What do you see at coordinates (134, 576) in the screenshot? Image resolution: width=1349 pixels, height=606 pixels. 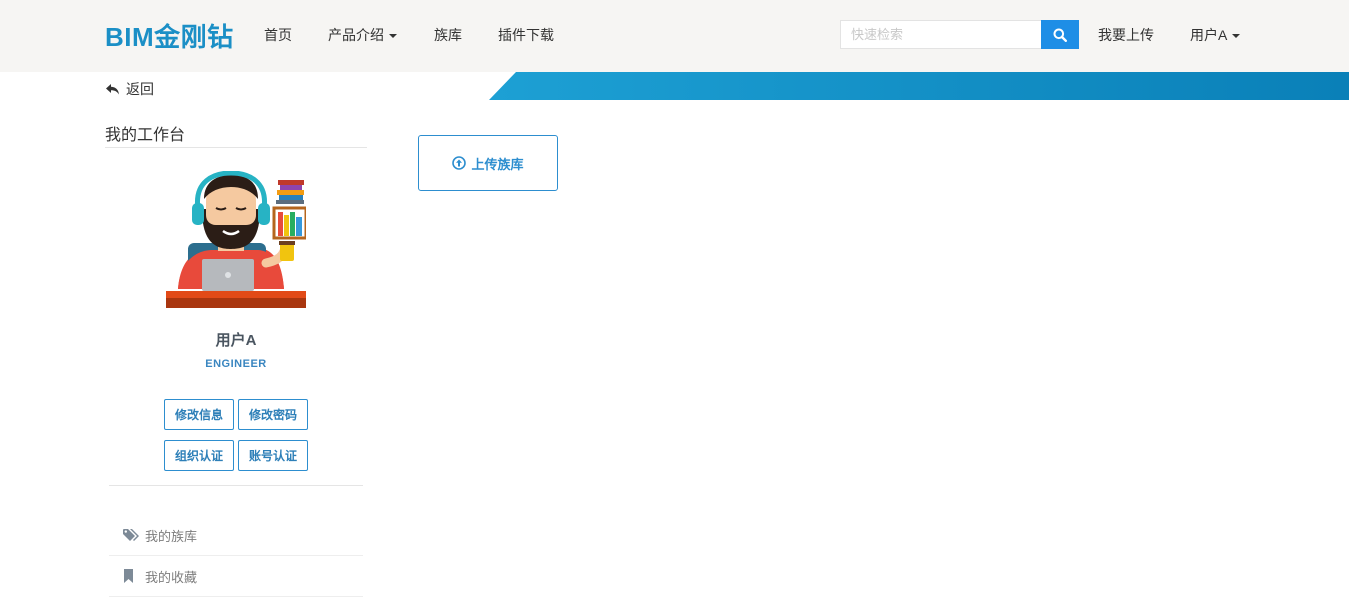 I see `bookmark-icon` at bounding box center [134, 576].